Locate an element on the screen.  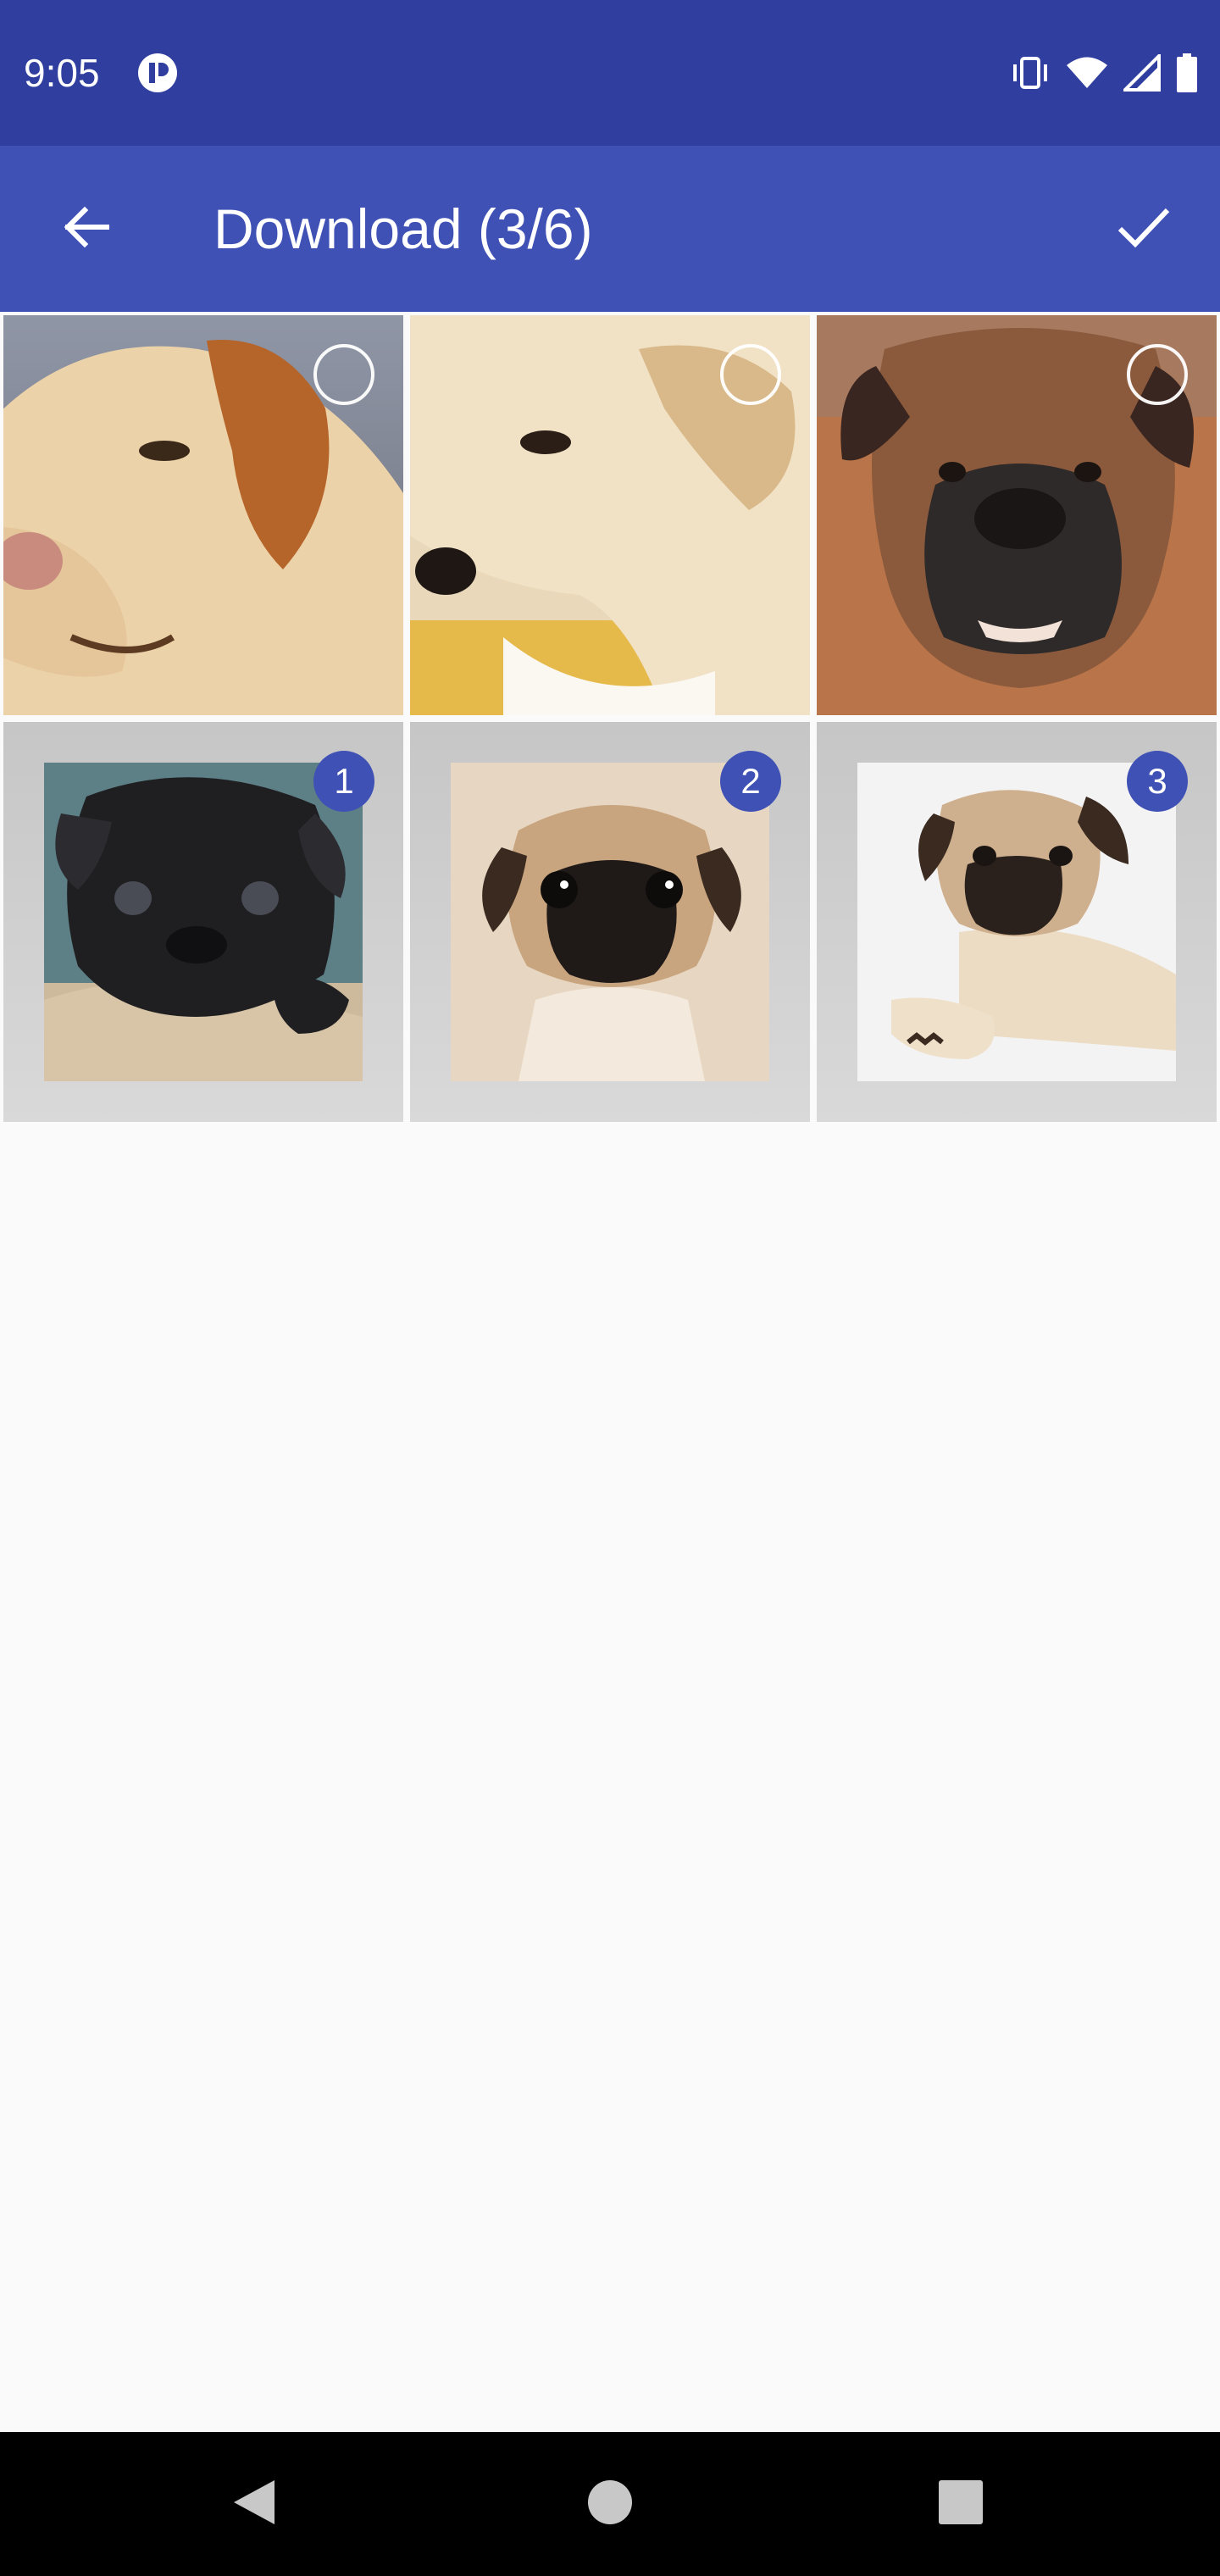
status-bar: 9:05 is located at coordinates (610, 73).